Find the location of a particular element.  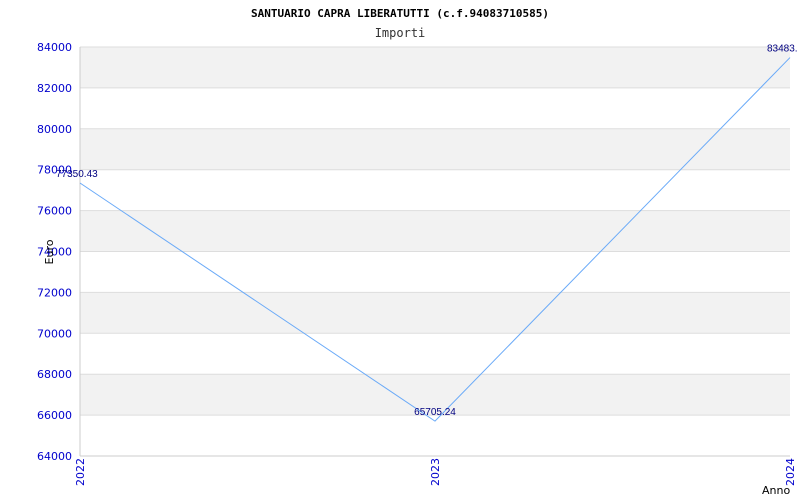

y-tick-label: 64000 is located at coordinates (54, 456).